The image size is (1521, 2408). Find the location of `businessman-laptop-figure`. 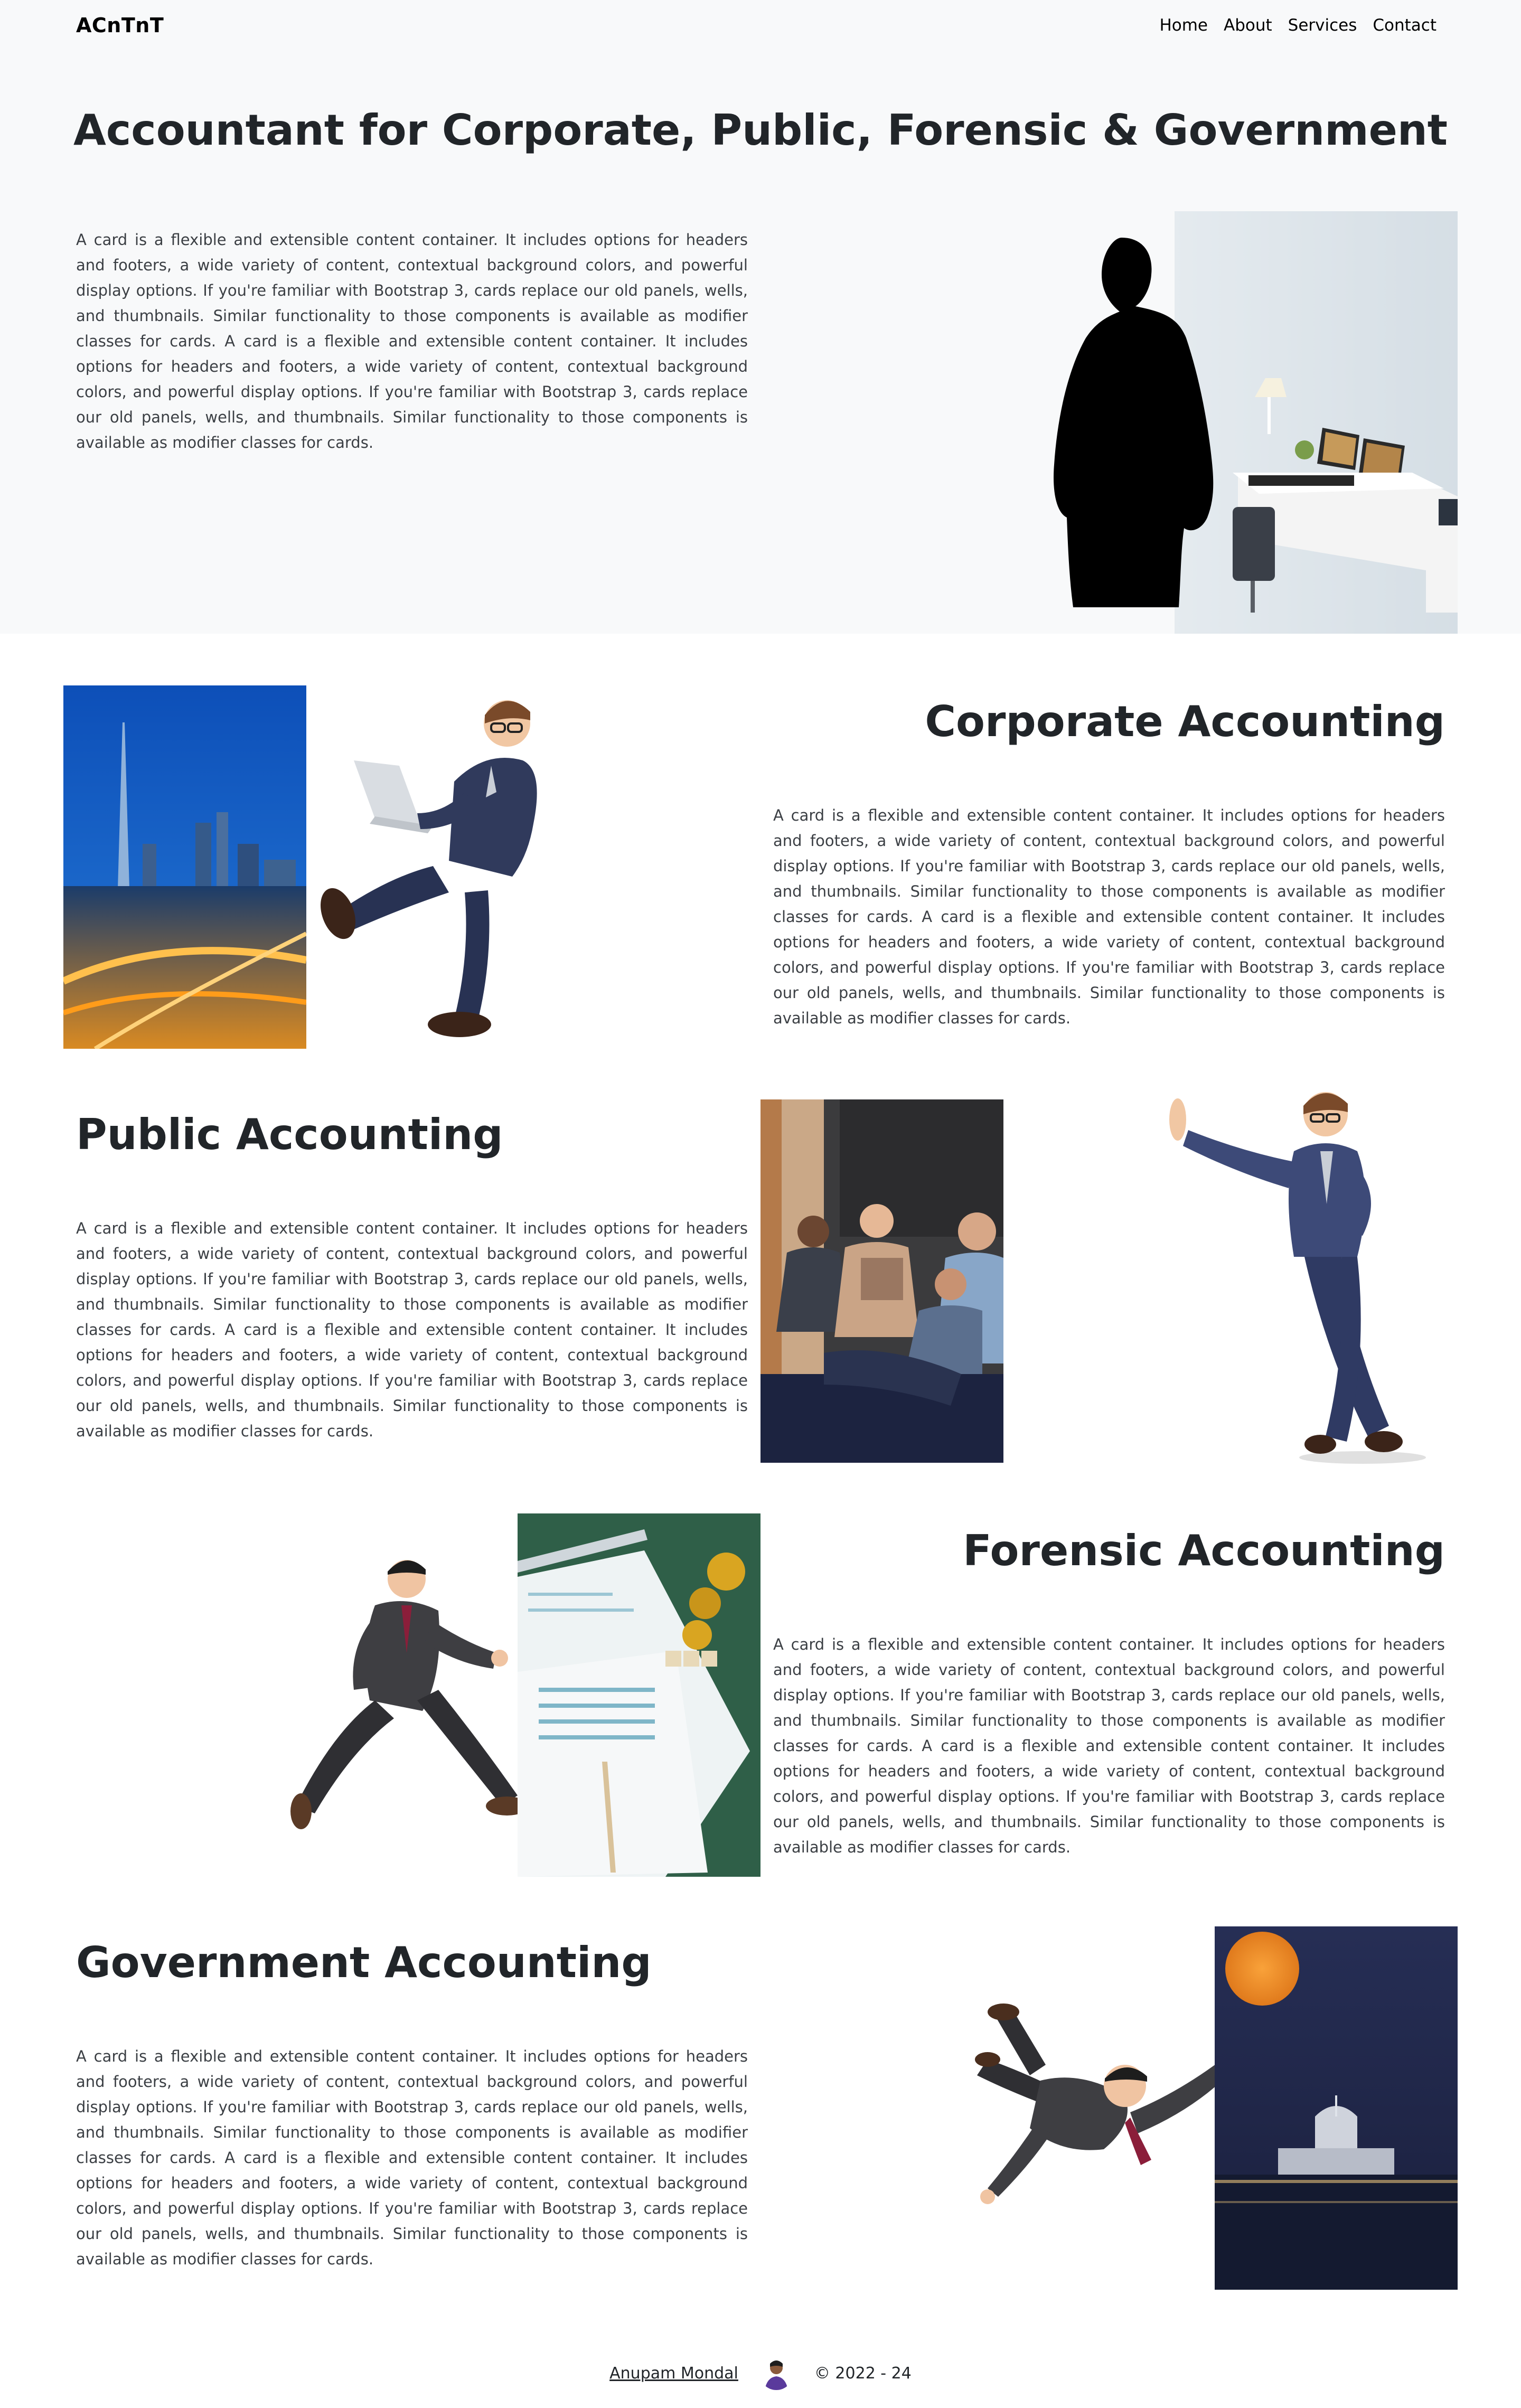

businessman-laptop-figure is located at coordinates (412, 866).